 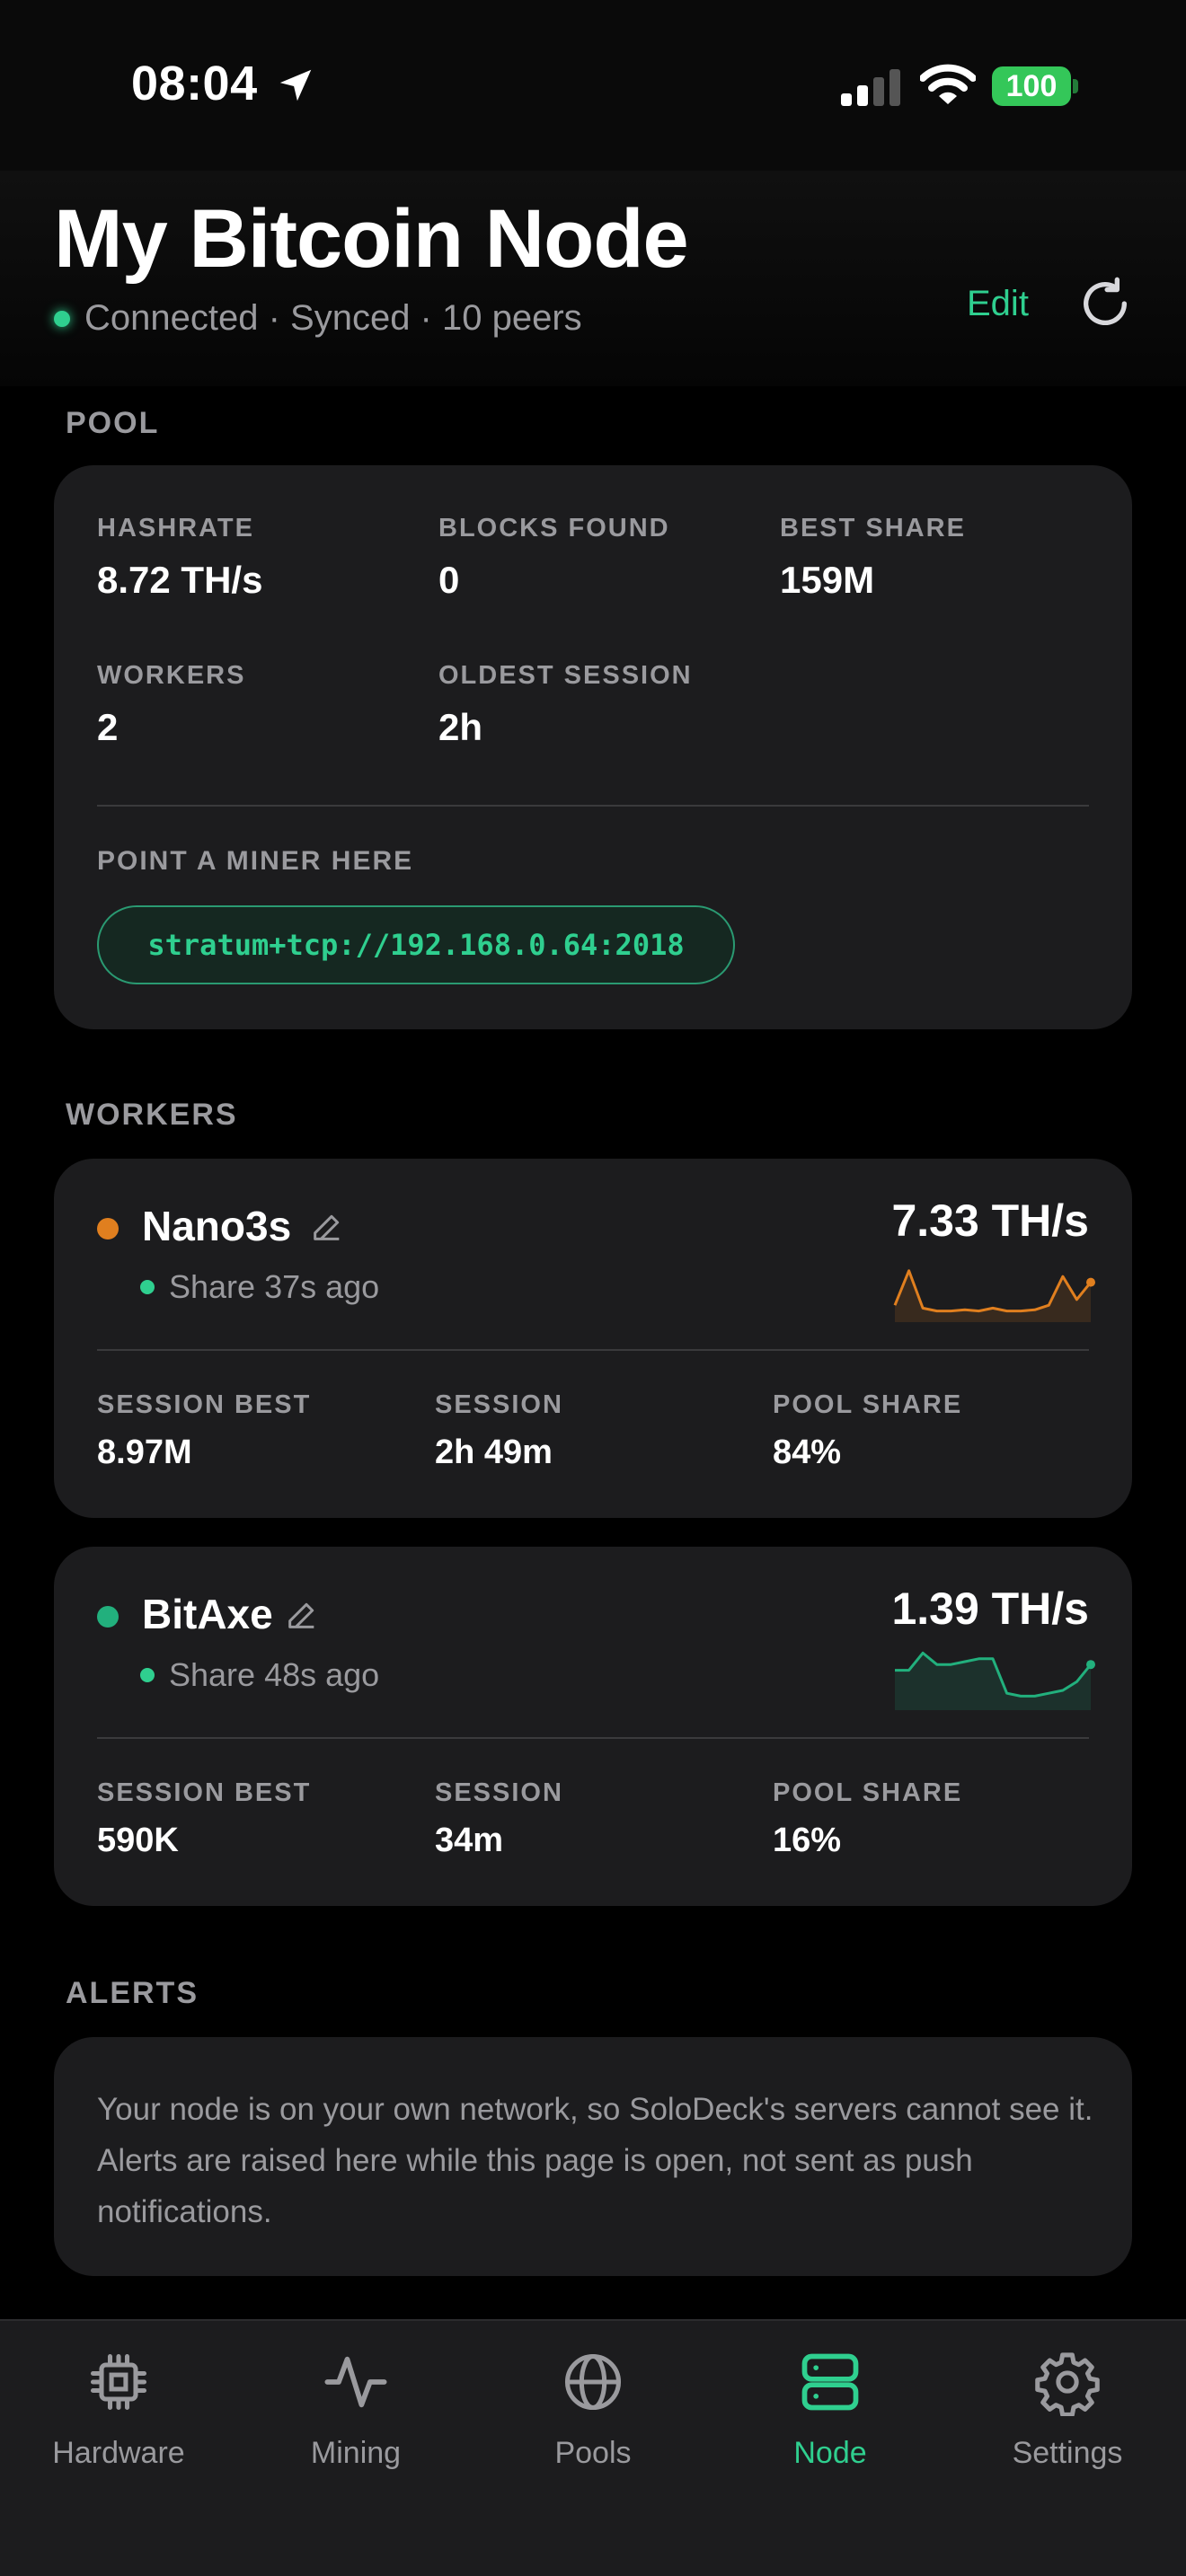 I want to click on workers-count-value: 2, so click(x=108, y=727).